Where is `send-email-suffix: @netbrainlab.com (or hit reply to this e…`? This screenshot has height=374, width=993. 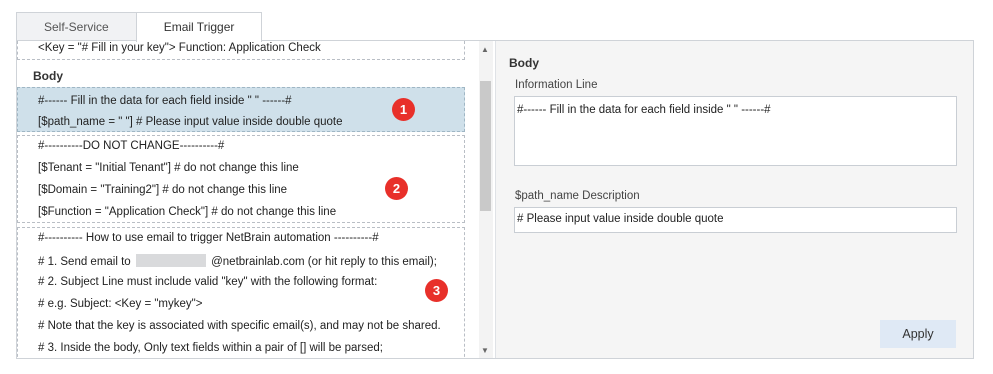
send-email-suffix: @netbrainlab.com (or hit reply to this e… is located at coordinates (324, 262).